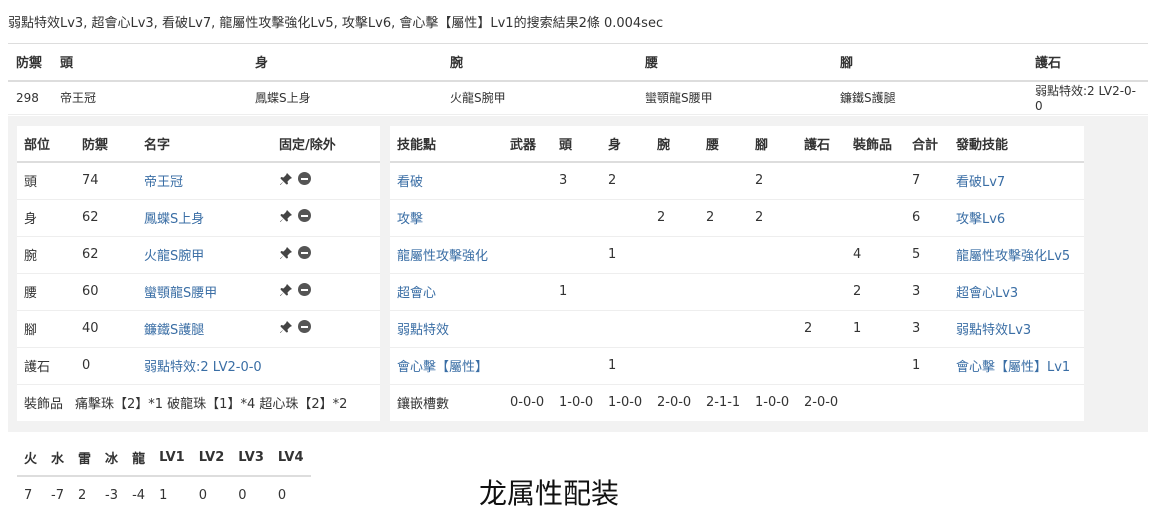 Image resolution: width=1159 pixels, height=523 pixels. Describe the element at coordinates (410, 182) in the screenshot. I see `skill-name-link: 看破` at that location.